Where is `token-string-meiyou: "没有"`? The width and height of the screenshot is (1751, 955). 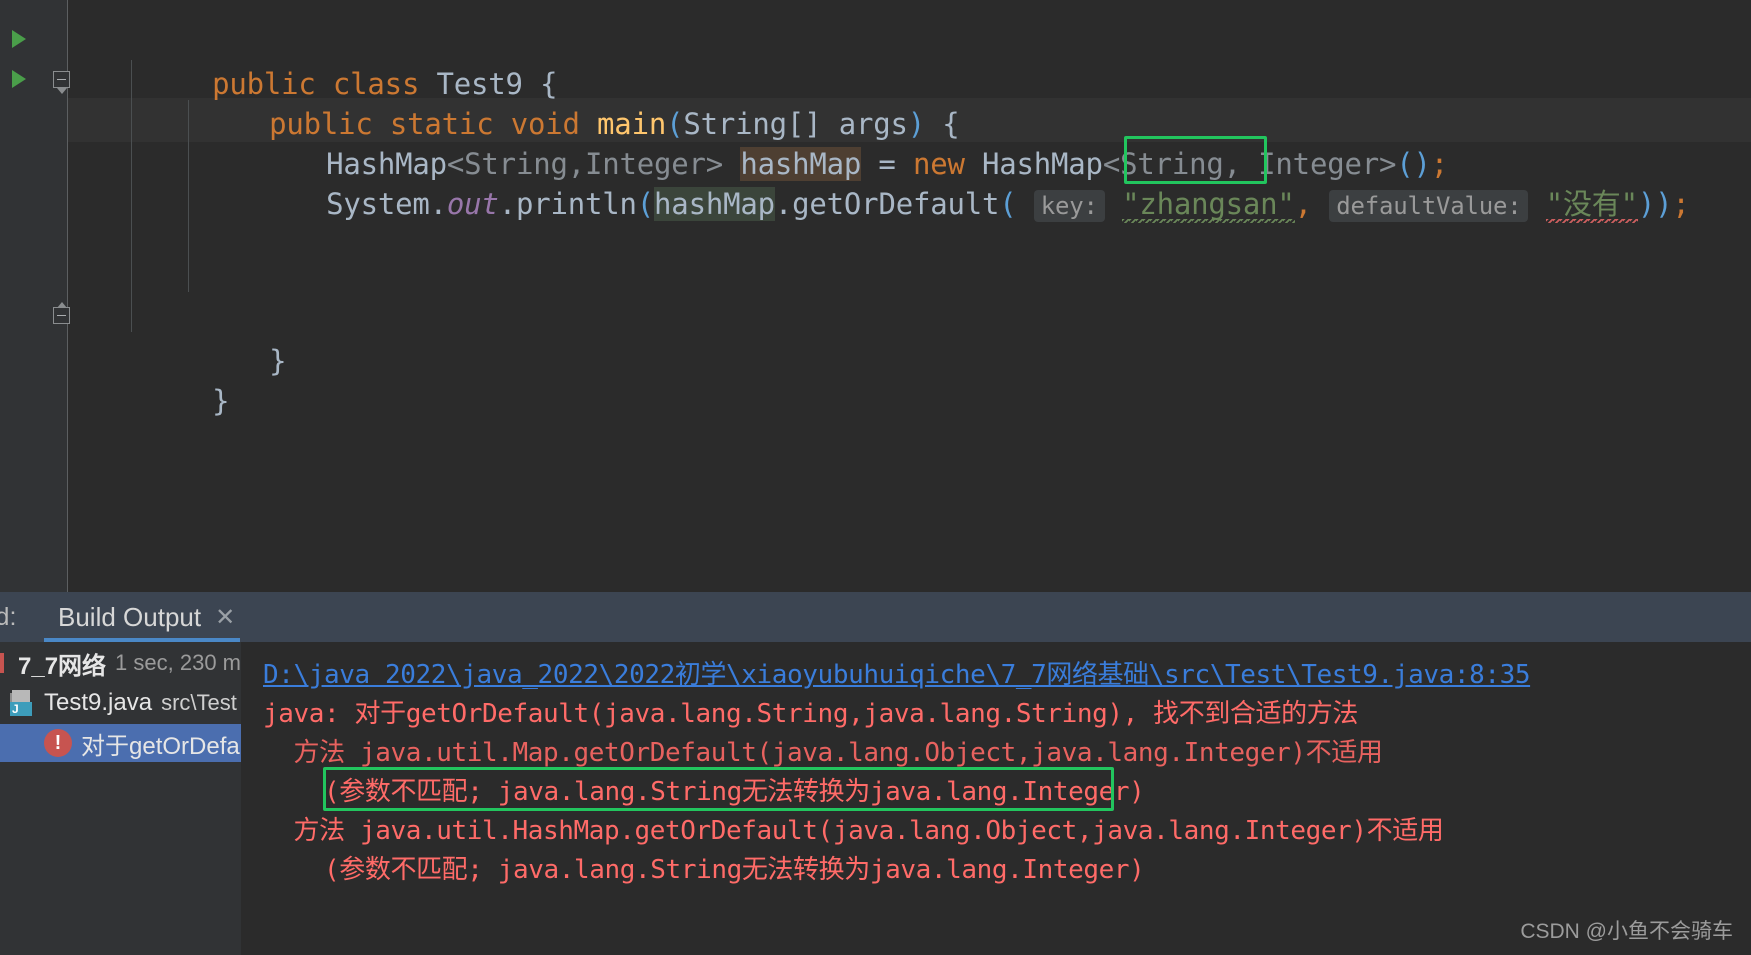 token-string-meiyou: "没有" is located at coordinates (1591, 205).